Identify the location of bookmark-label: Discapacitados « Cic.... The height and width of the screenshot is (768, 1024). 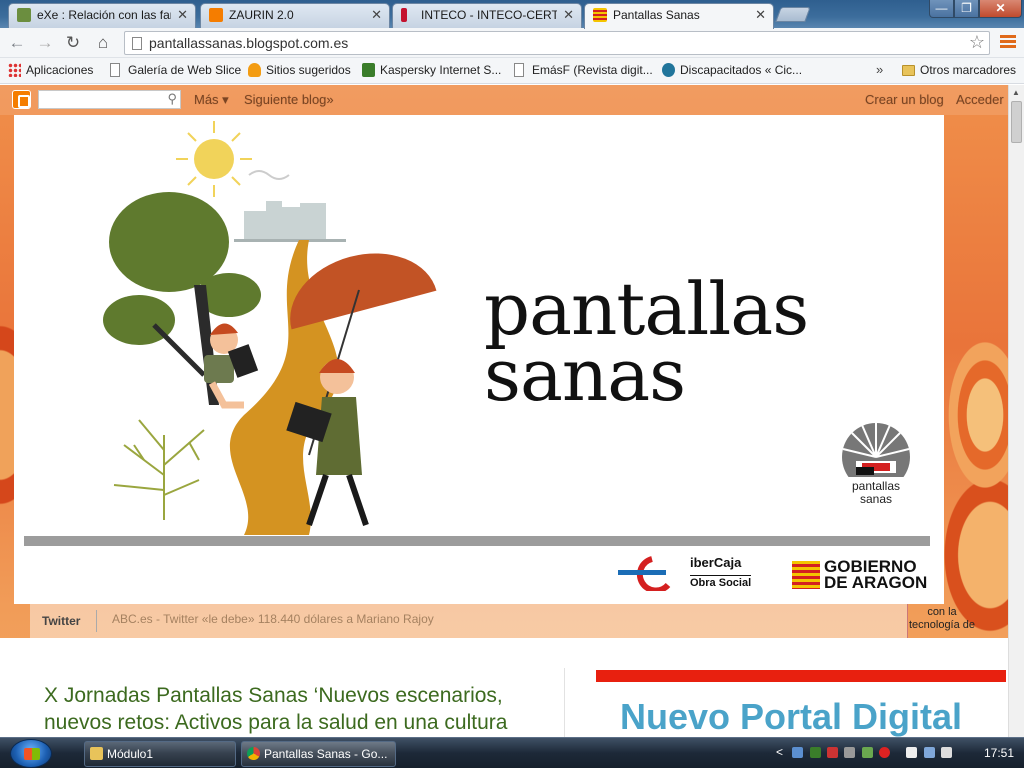
(741, 70).